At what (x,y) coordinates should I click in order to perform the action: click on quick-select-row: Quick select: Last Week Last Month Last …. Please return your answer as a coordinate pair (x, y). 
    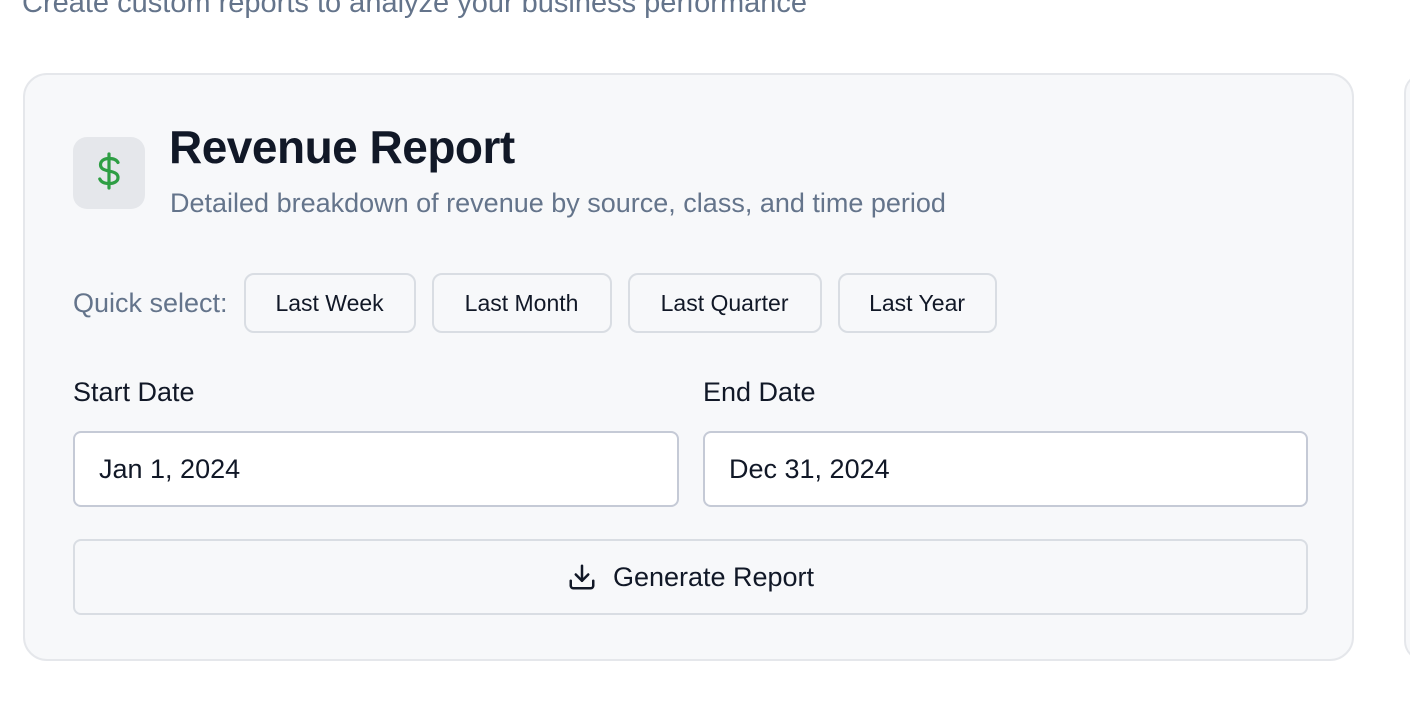
    Looking at the image, I should click on (543, 303).